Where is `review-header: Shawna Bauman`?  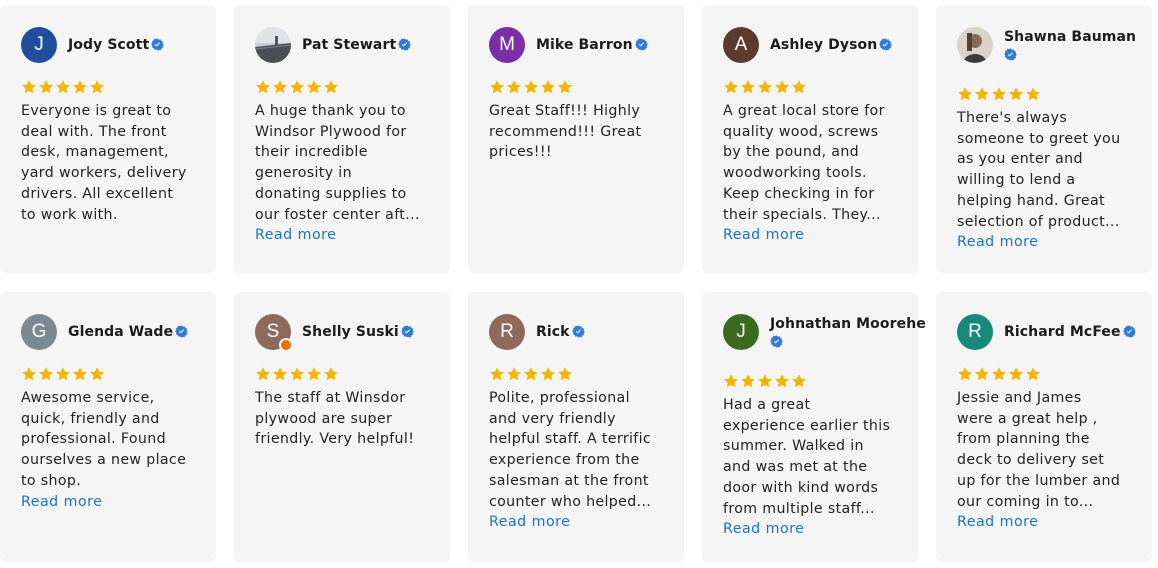 review-header: Shawna Bauman is located at coordinates (1051, 45).